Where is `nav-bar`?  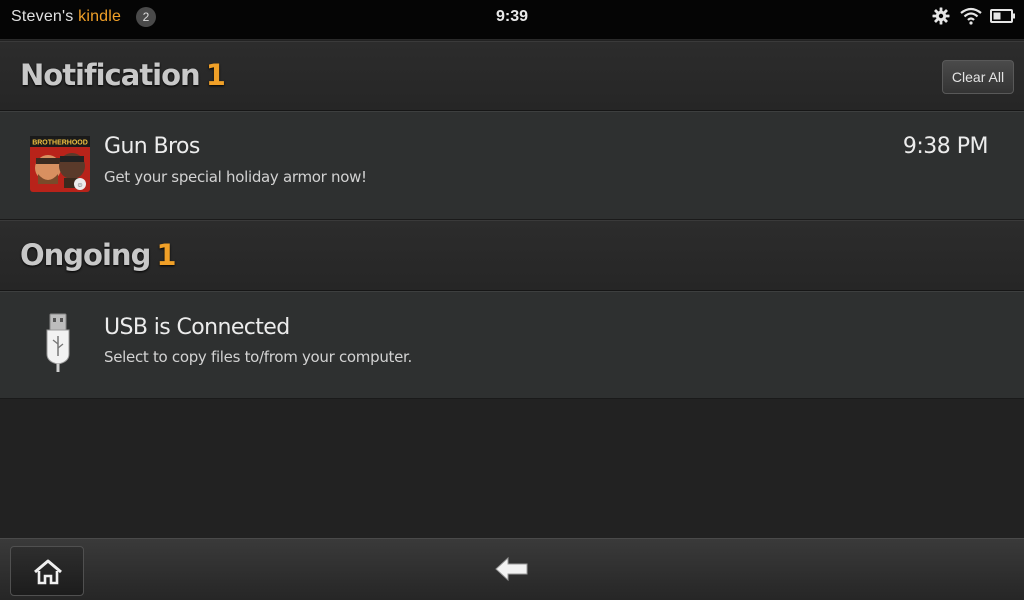
nav-bar is located at coordinates (512, 569).